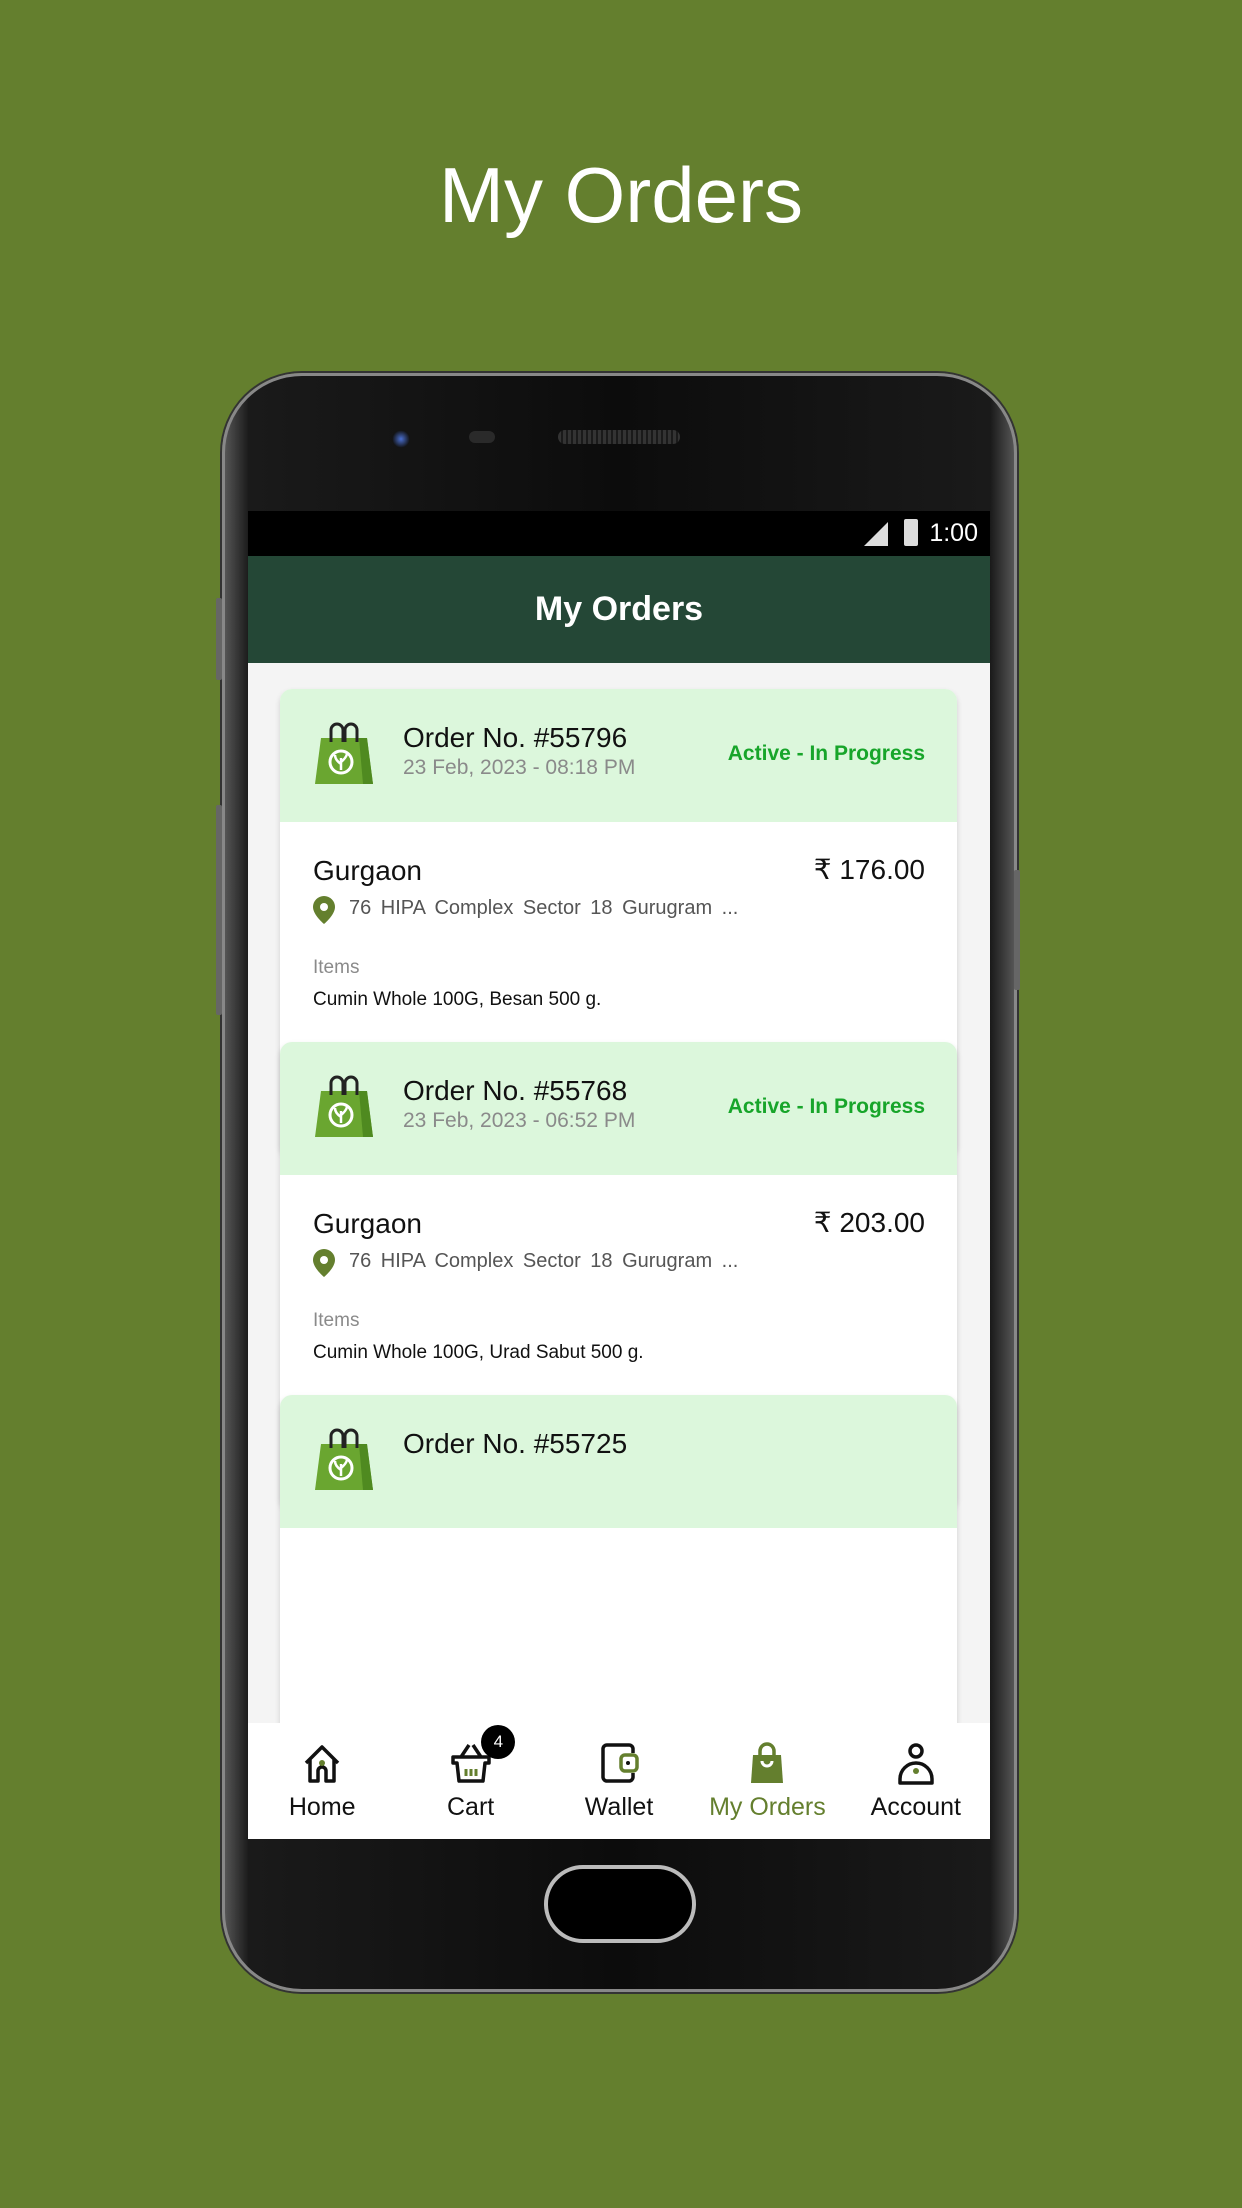 This screenshot has width=1242, height=2208. I want to click on nav-wallet: Wallet, so click(619, 1781).